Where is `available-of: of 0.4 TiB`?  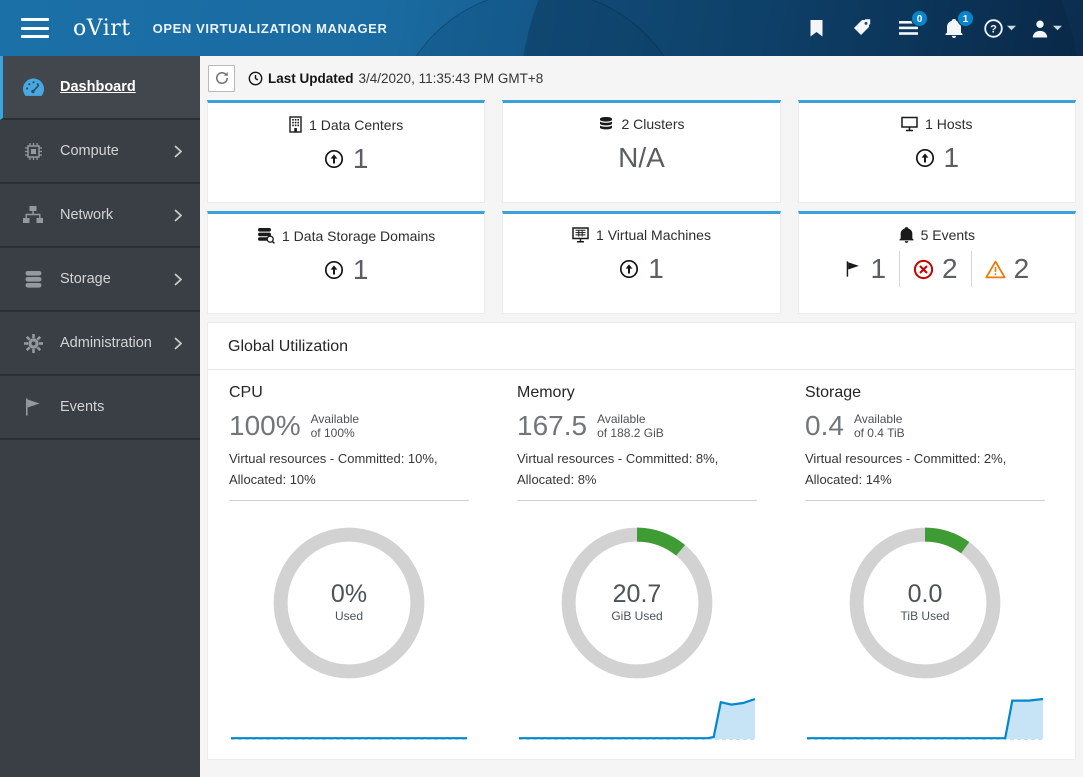 available-of: of 0.4 TiB is located at coordinates (879, 433).